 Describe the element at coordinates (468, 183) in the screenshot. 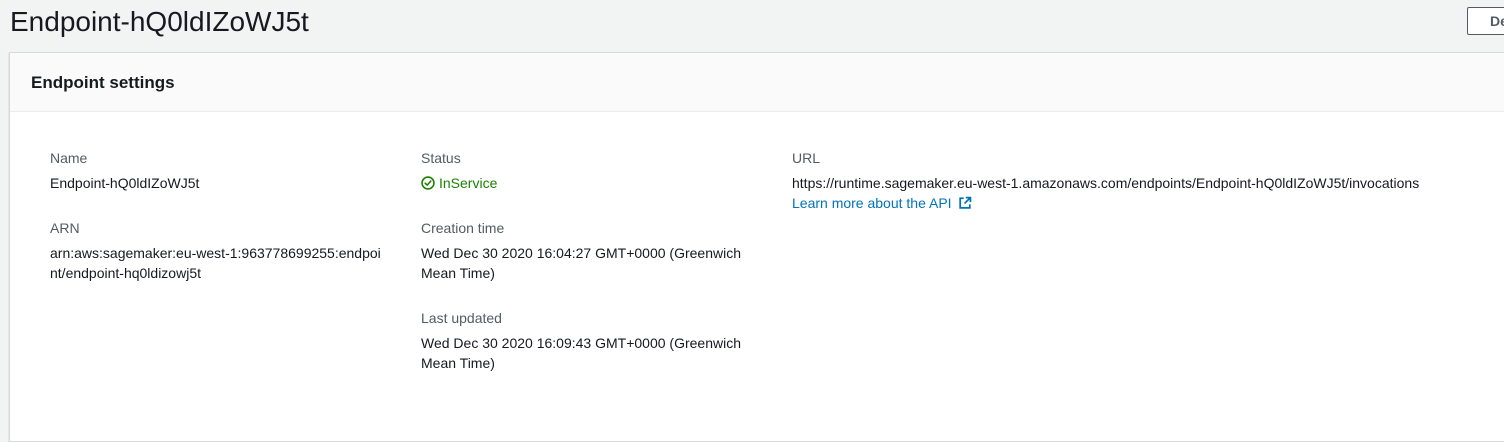

I see `status-value: InService` at that location.